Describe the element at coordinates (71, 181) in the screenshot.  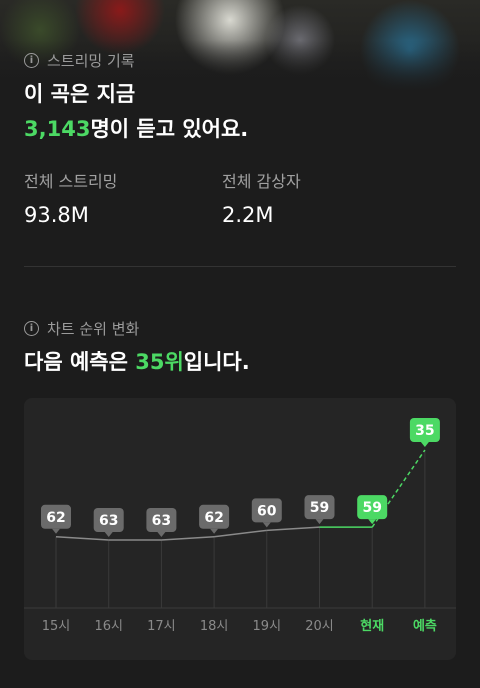
I see `total-streams-label: 전체 스트리밍` at that location.